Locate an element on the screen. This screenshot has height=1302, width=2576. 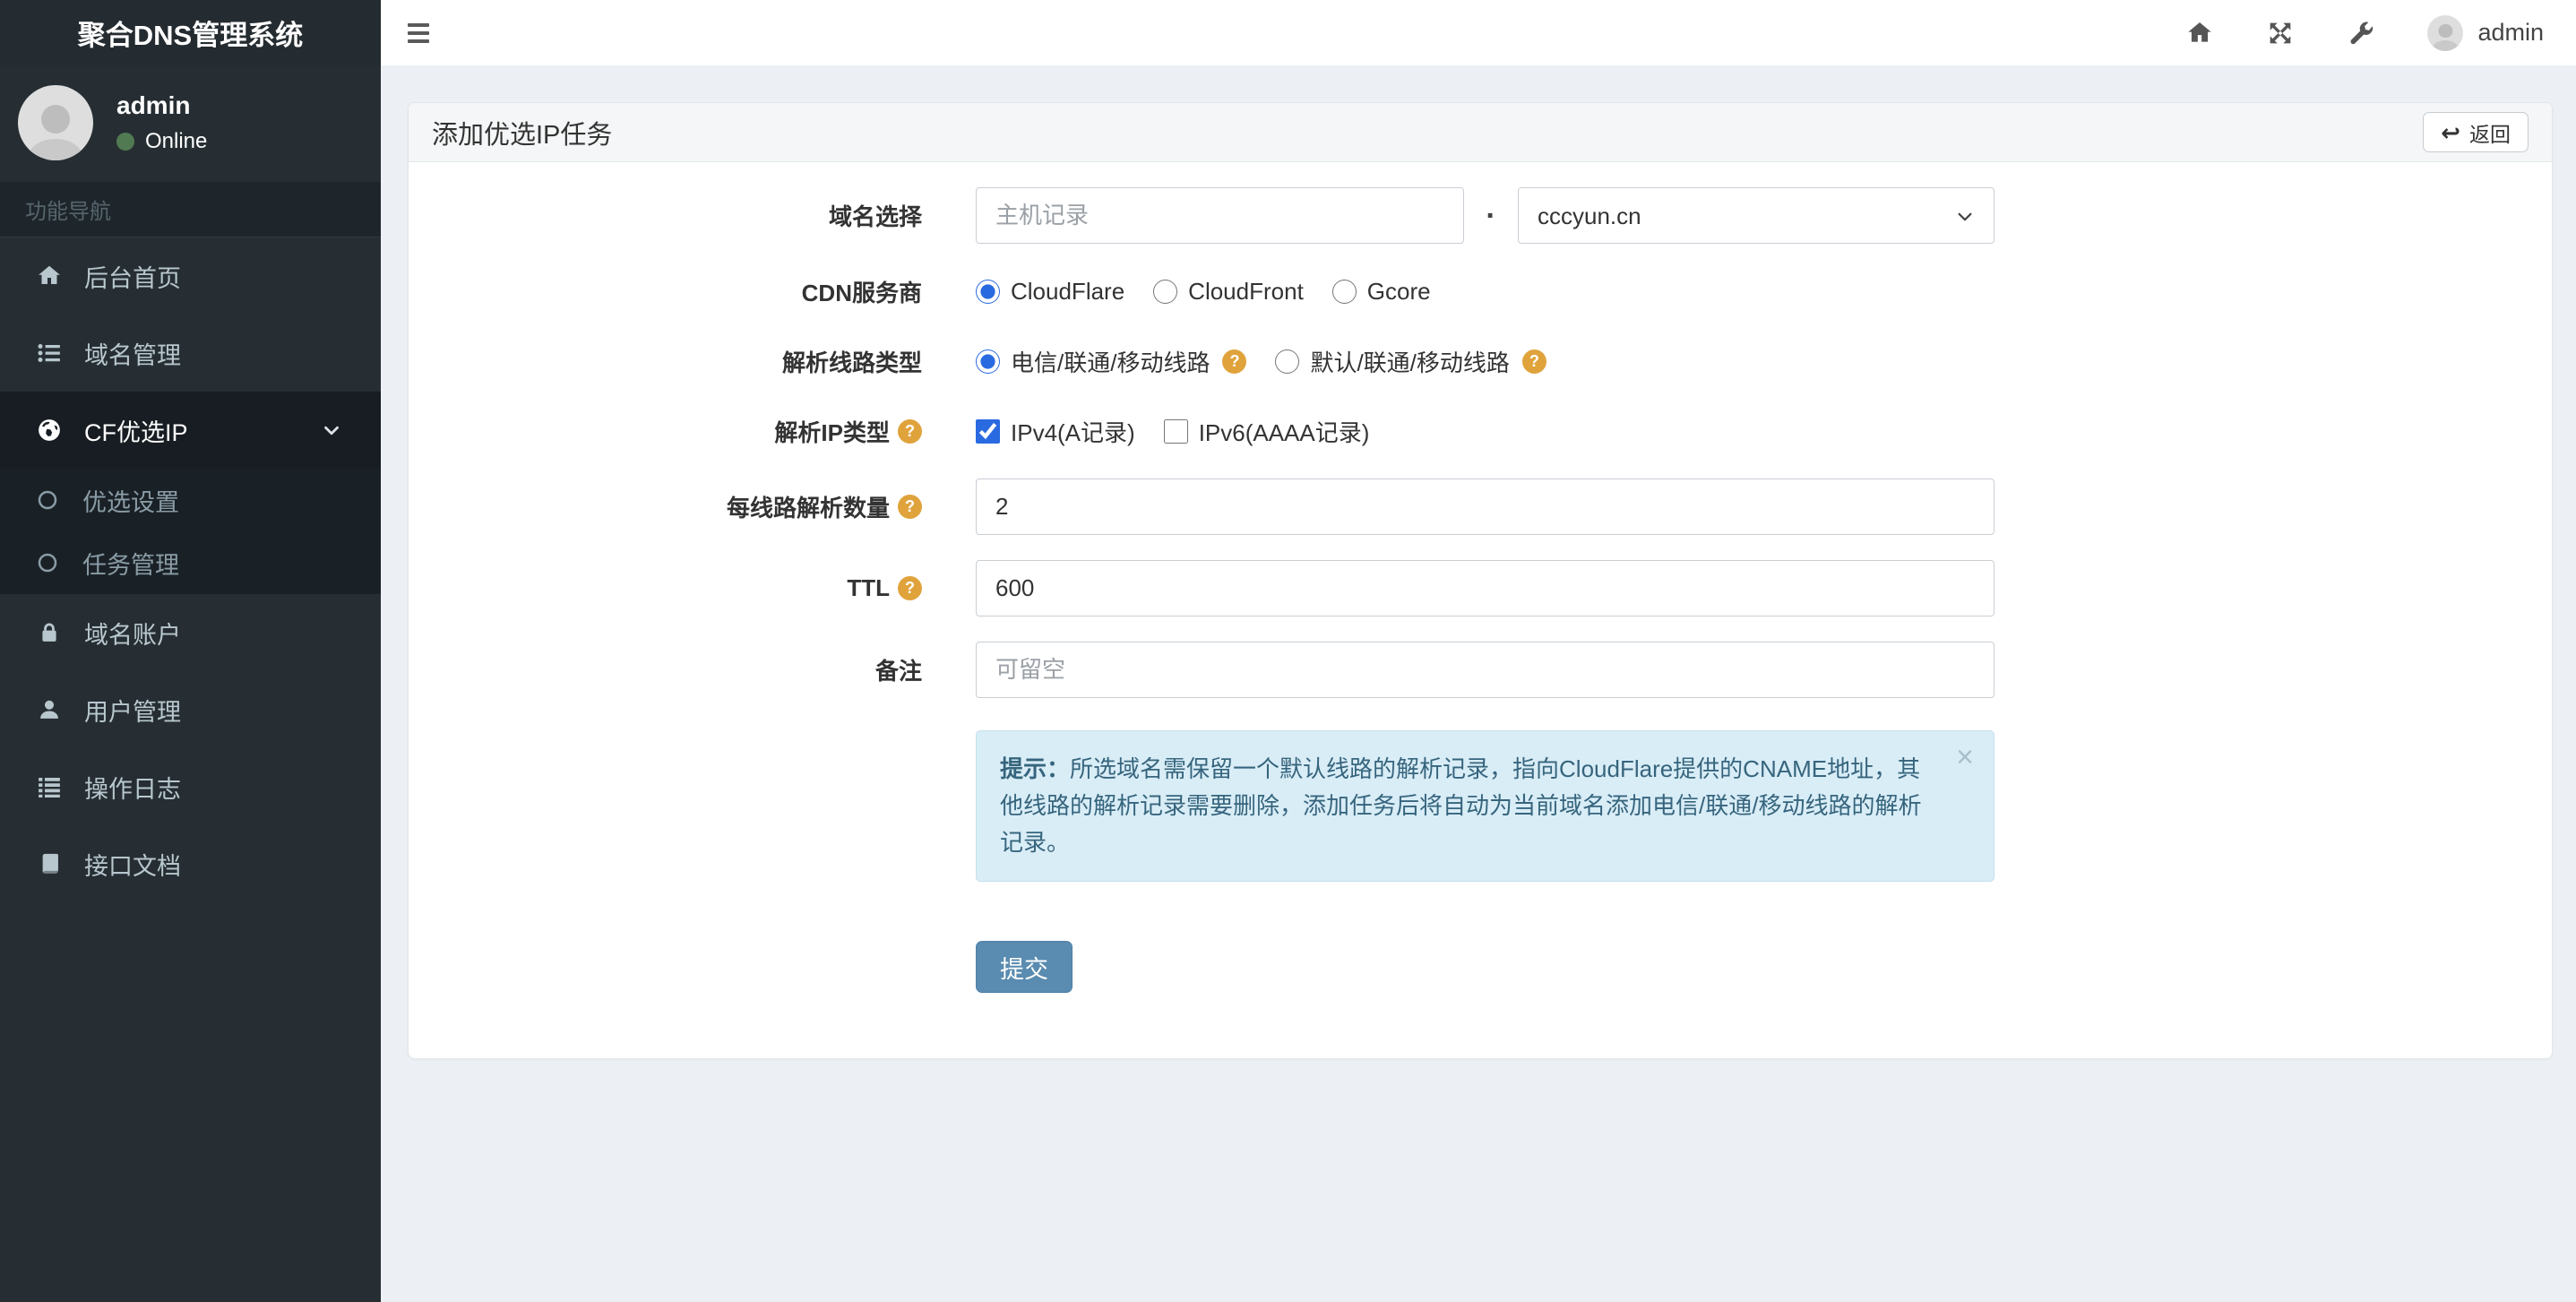
back-button: ↩ 返回 is located at coordinates (2476, 132).